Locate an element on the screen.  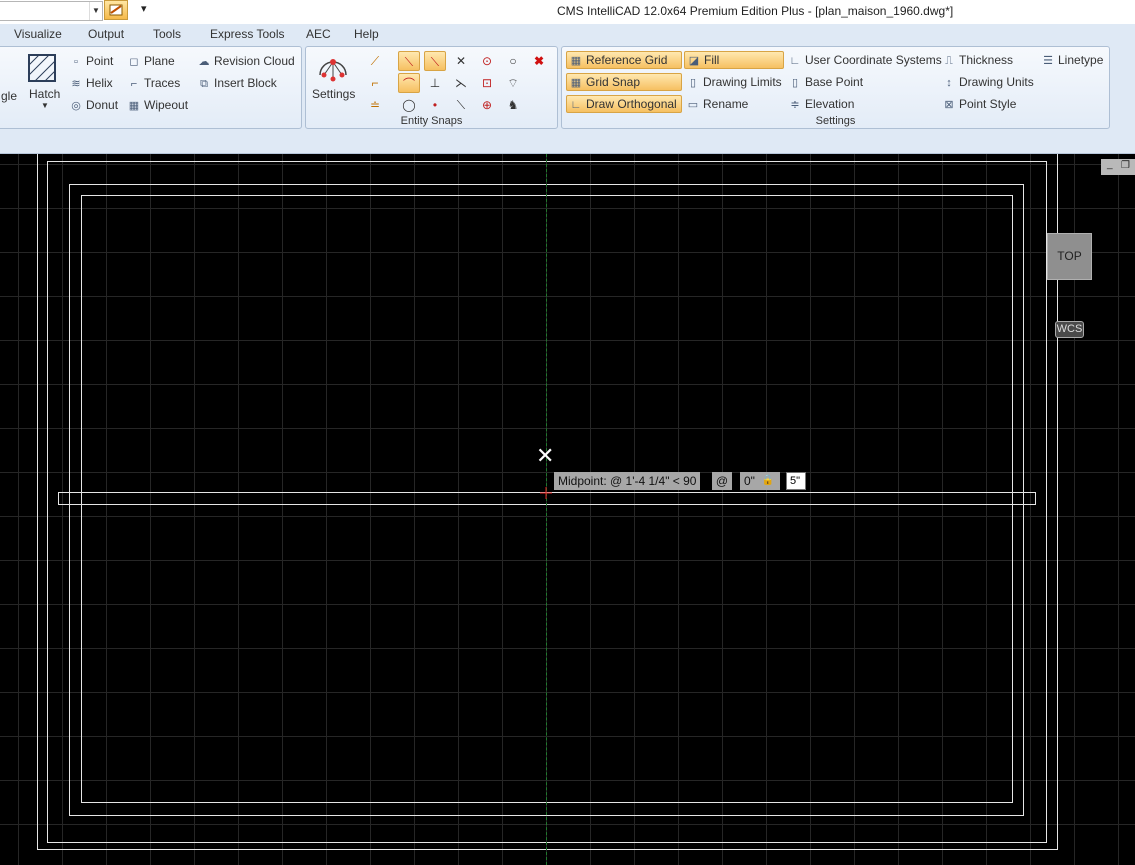
partial-tool-label: gle is located at coordinates (9, 96).